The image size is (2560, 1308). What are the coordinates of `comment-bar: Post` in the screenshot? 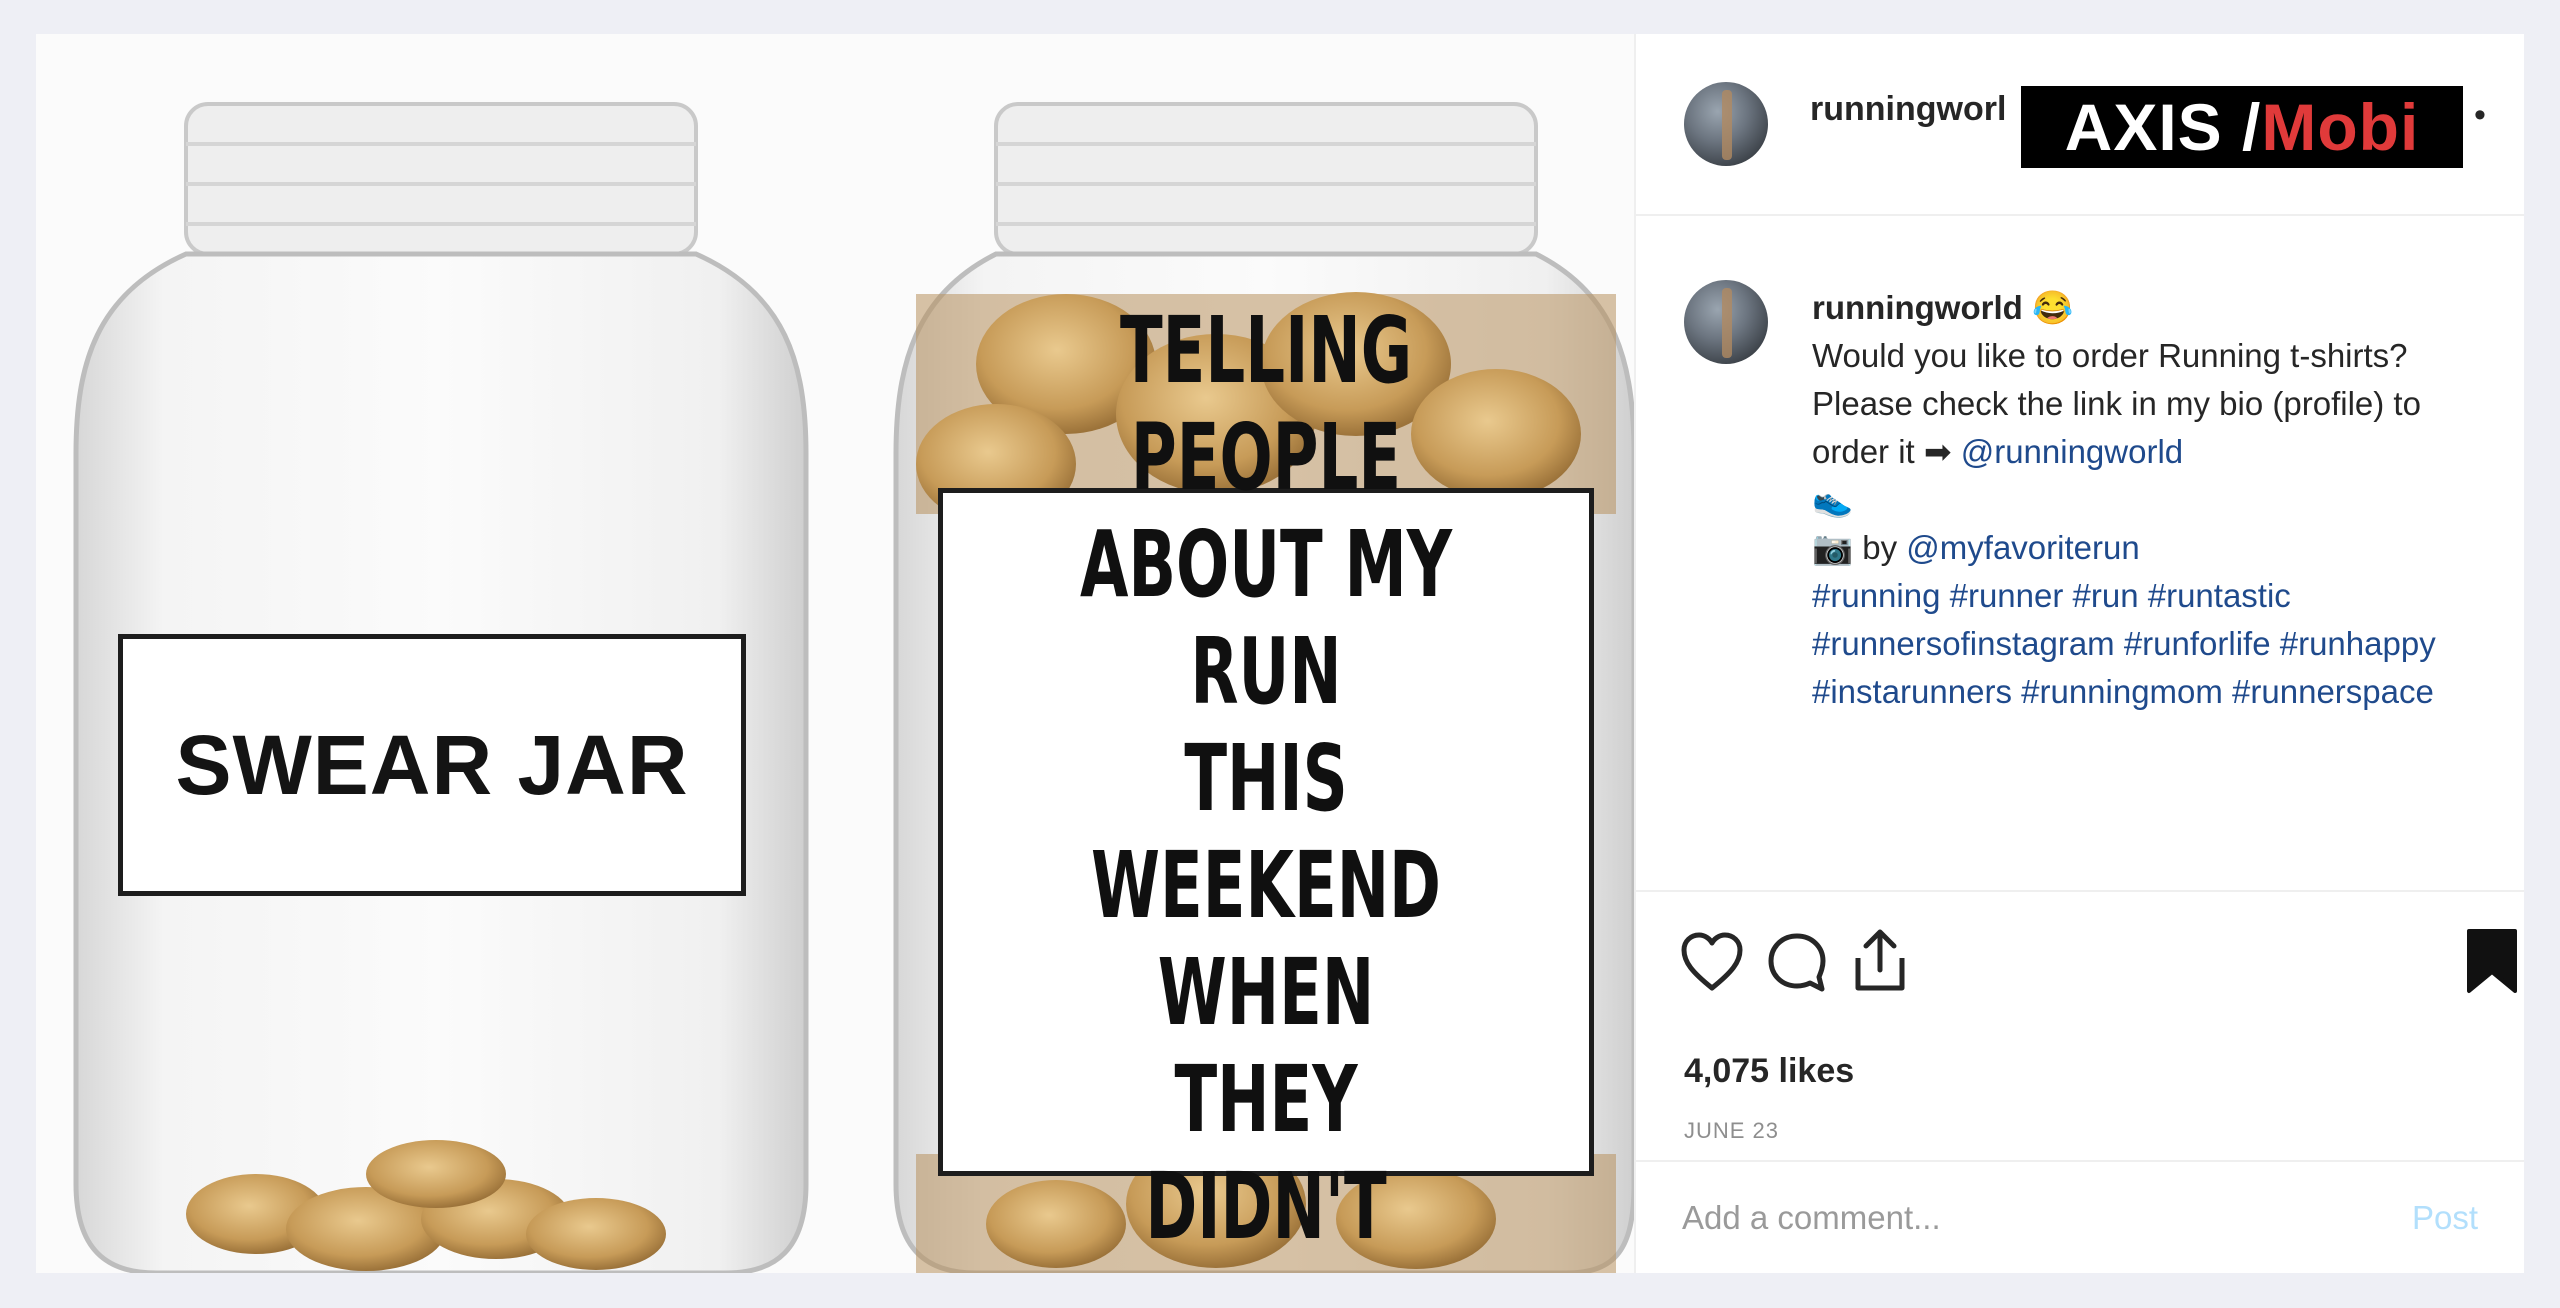 It's located at (2080, 1216).